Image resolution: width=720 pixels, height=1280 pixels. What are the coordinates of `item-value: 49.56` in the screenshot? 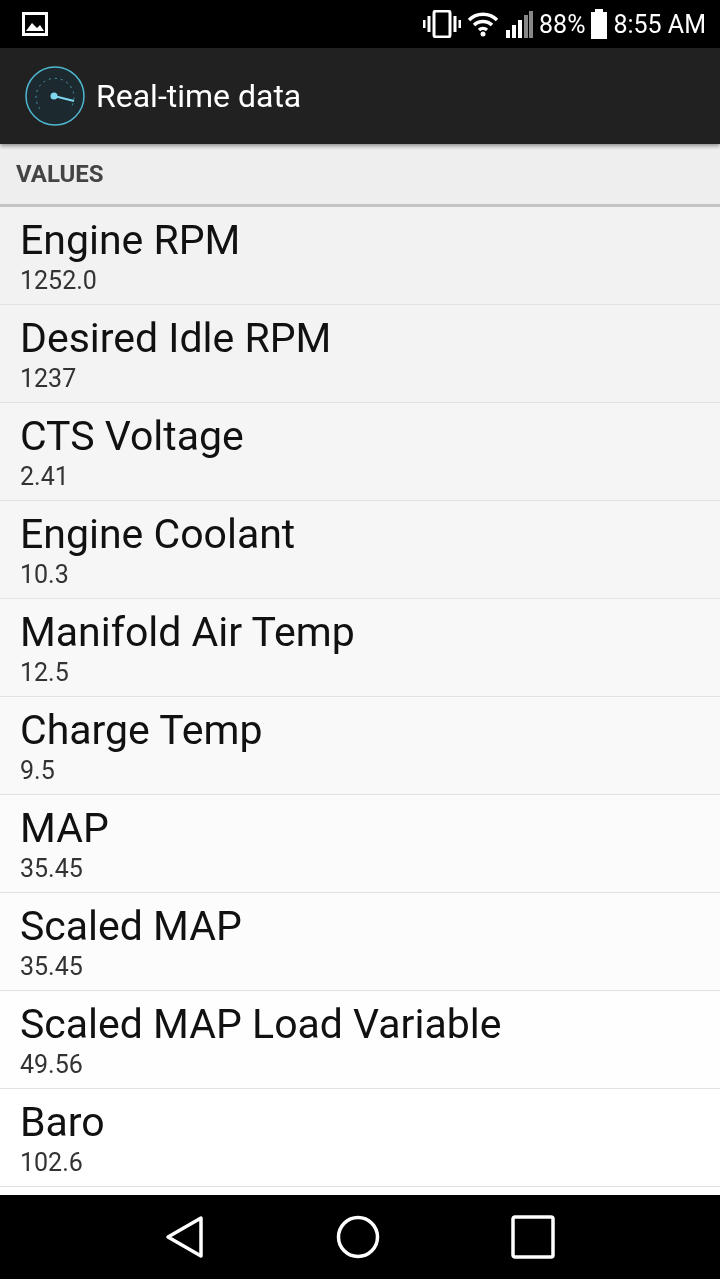 It's located at (52, 1064).